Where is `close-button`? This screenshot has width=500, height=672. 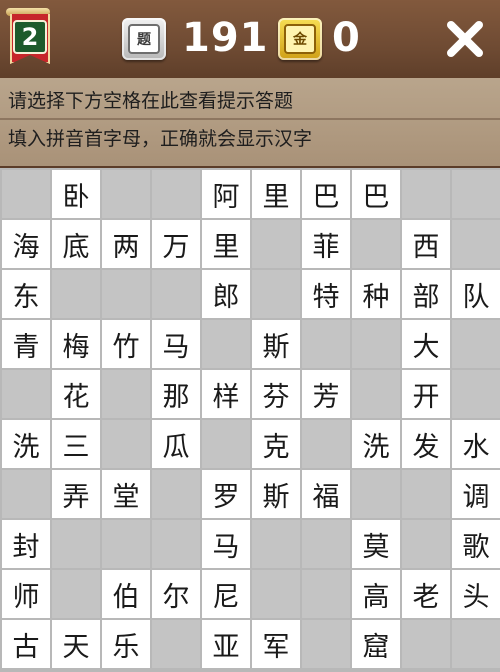 close-button is located at coordinates (465, 39).